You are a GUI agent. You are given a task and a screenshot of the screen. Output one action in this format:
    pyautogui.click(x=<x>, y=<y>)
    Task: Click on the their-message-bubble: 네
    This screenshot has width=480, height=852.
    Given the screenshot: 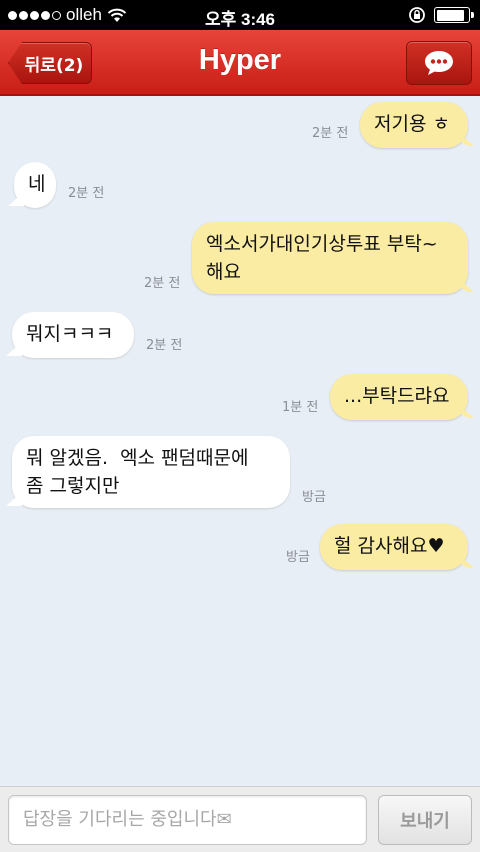 What is the action you would take?
    pyautogui.click(x=35, y=185)
    